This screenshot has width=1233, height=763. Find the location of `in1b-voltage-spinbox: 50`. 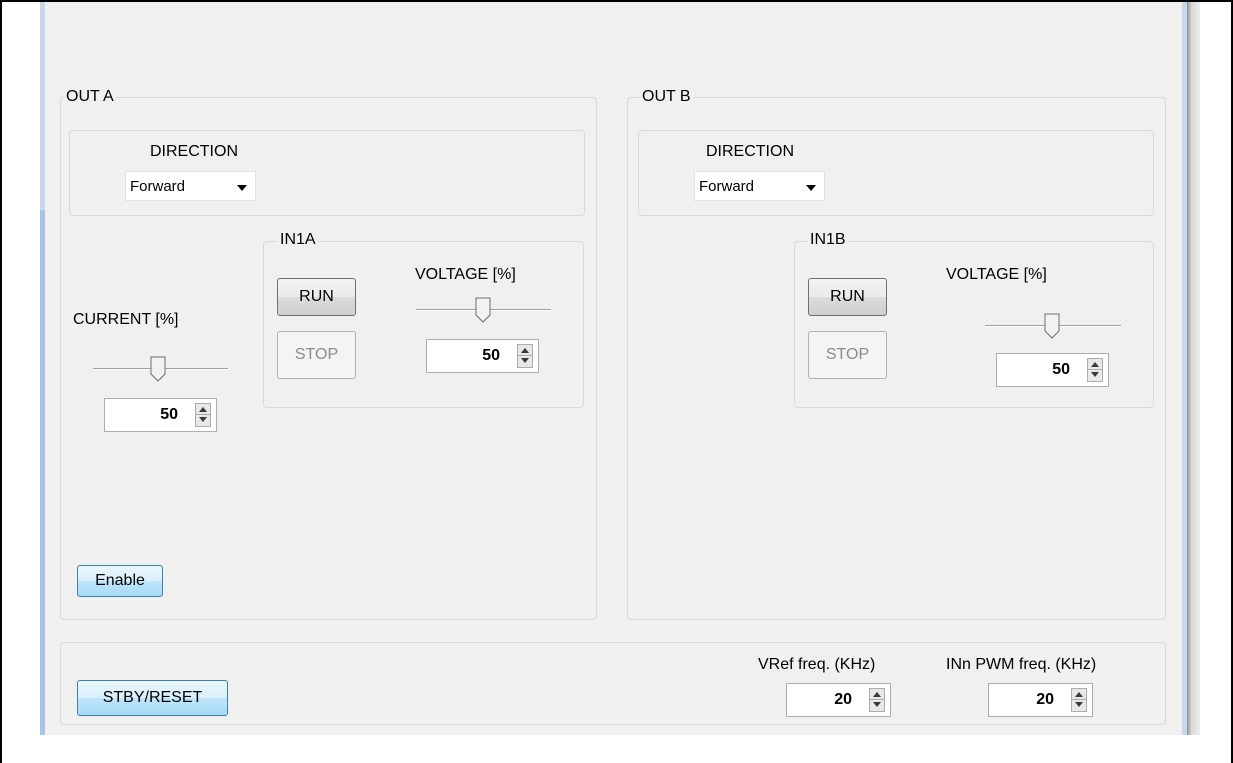

in1b-voltage-spinbox: 50 is located at coordinates (1052, 370).